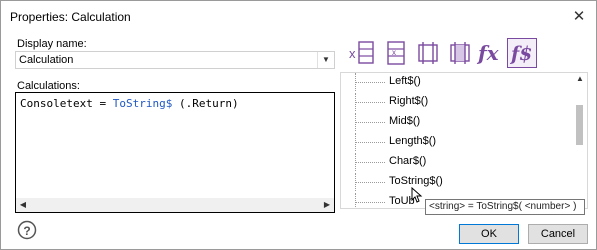  Describe the element at coordinates (428, 53) in the screenshot. I see `bracket-icon` at that location.